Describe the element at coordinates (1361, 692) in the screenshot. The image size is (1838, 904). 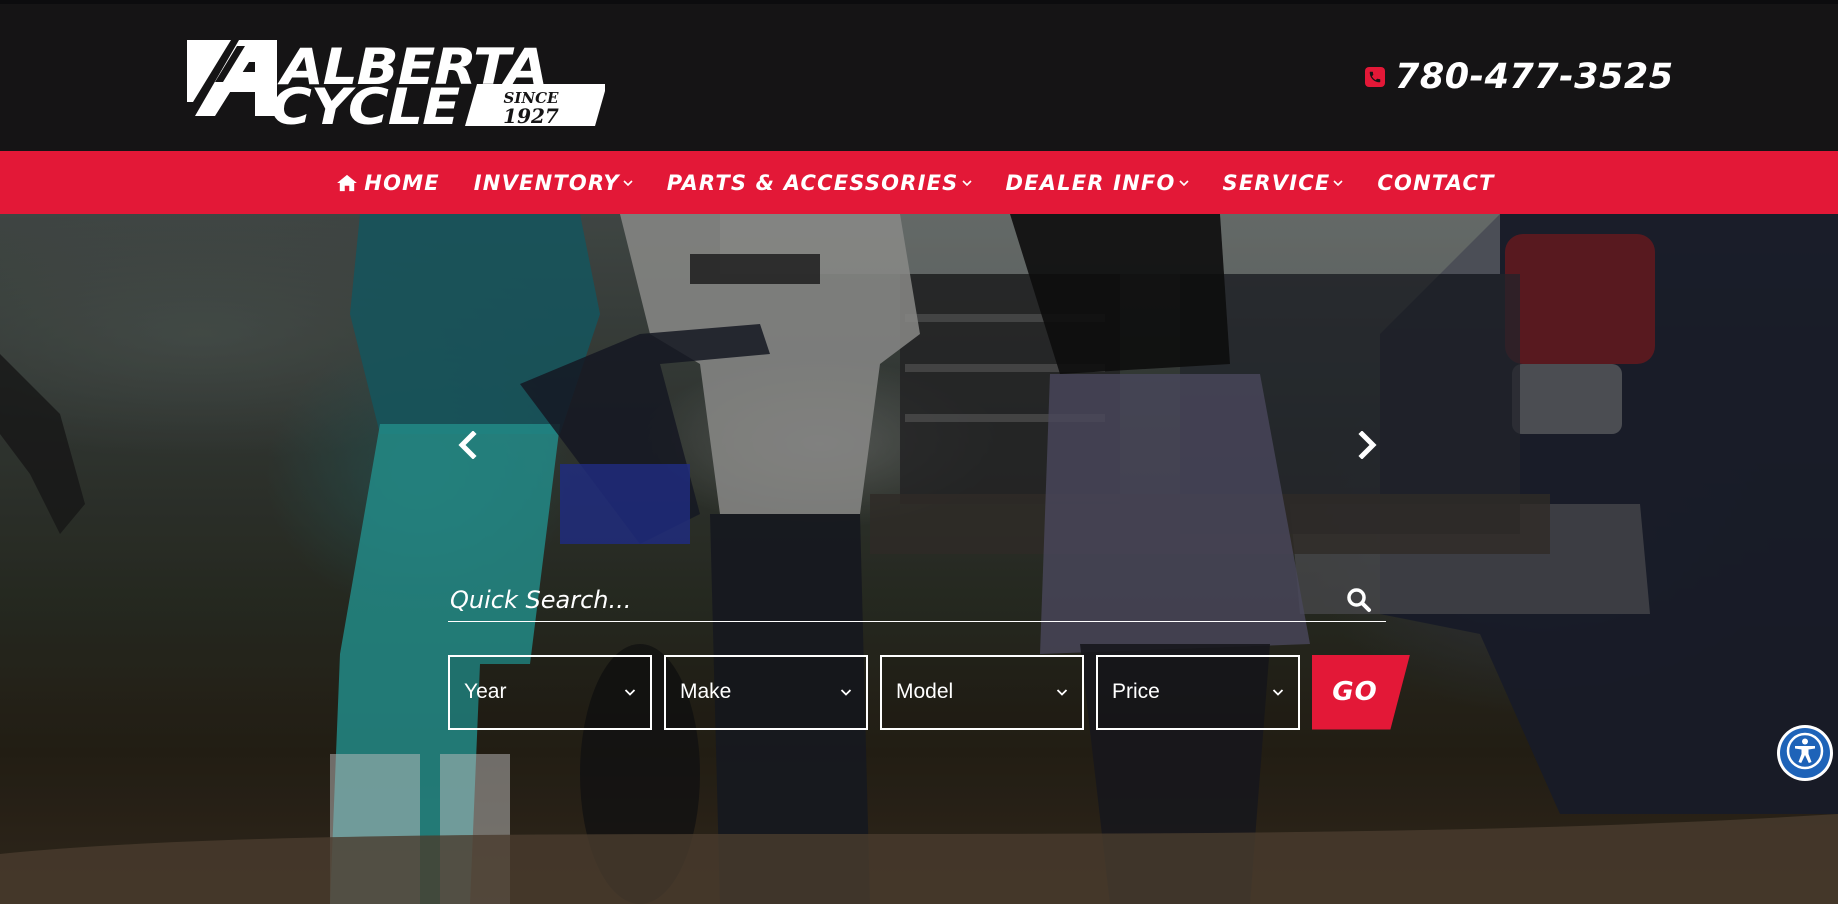
I see `go-button: GO` at that location.